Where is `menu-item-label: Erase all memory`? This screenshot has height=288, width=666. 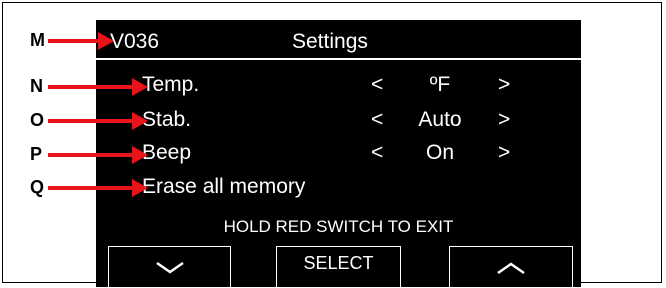
menu-item-label: Erase all memory is located at coordinates (224, 186).